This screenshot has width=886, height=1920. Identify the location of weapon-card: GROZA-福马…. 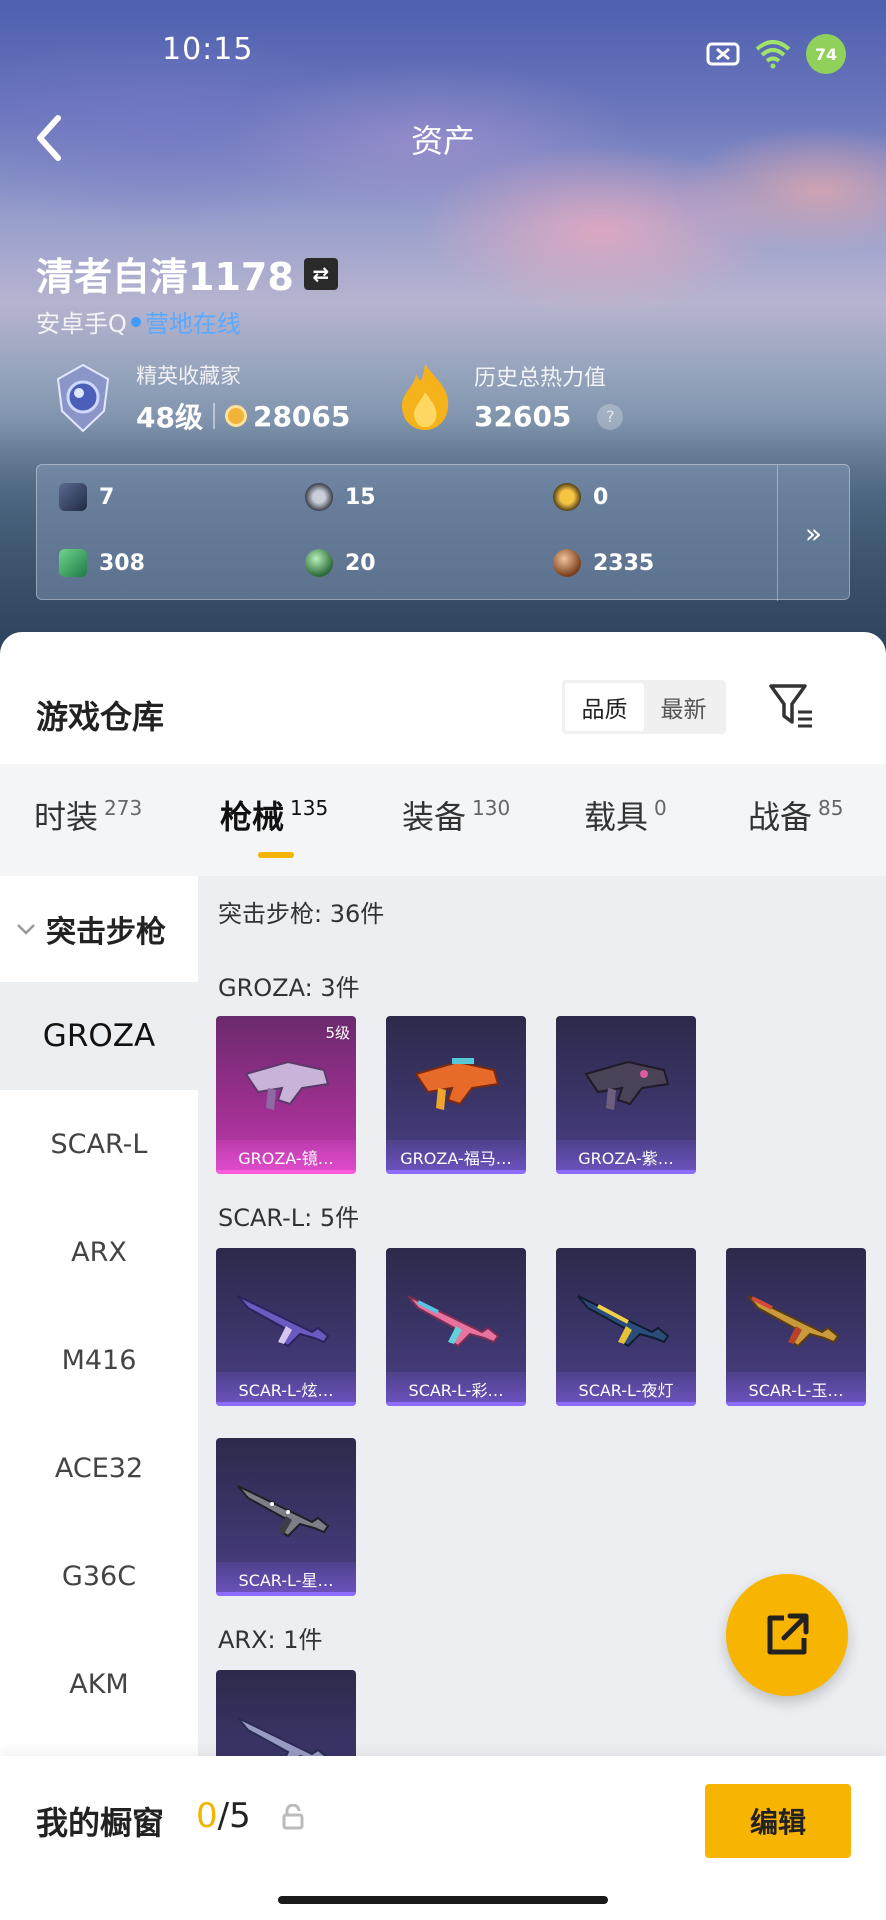
(456, 1095).